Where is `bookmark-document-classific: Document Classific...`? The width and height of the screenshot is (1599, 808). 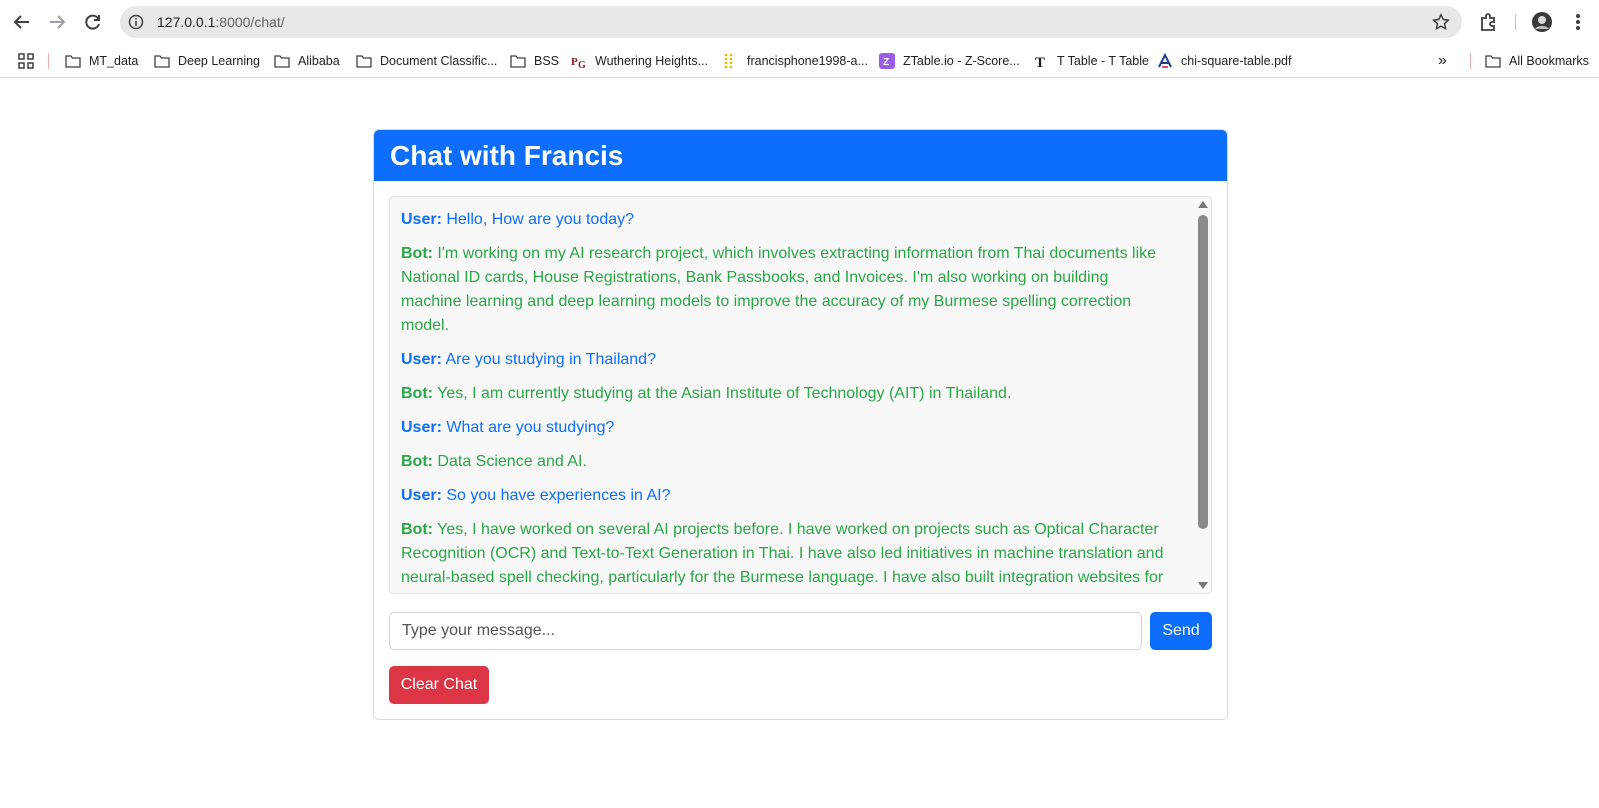
bookmark-document-classific: Document Classific... is located at coordinates (426, 61).